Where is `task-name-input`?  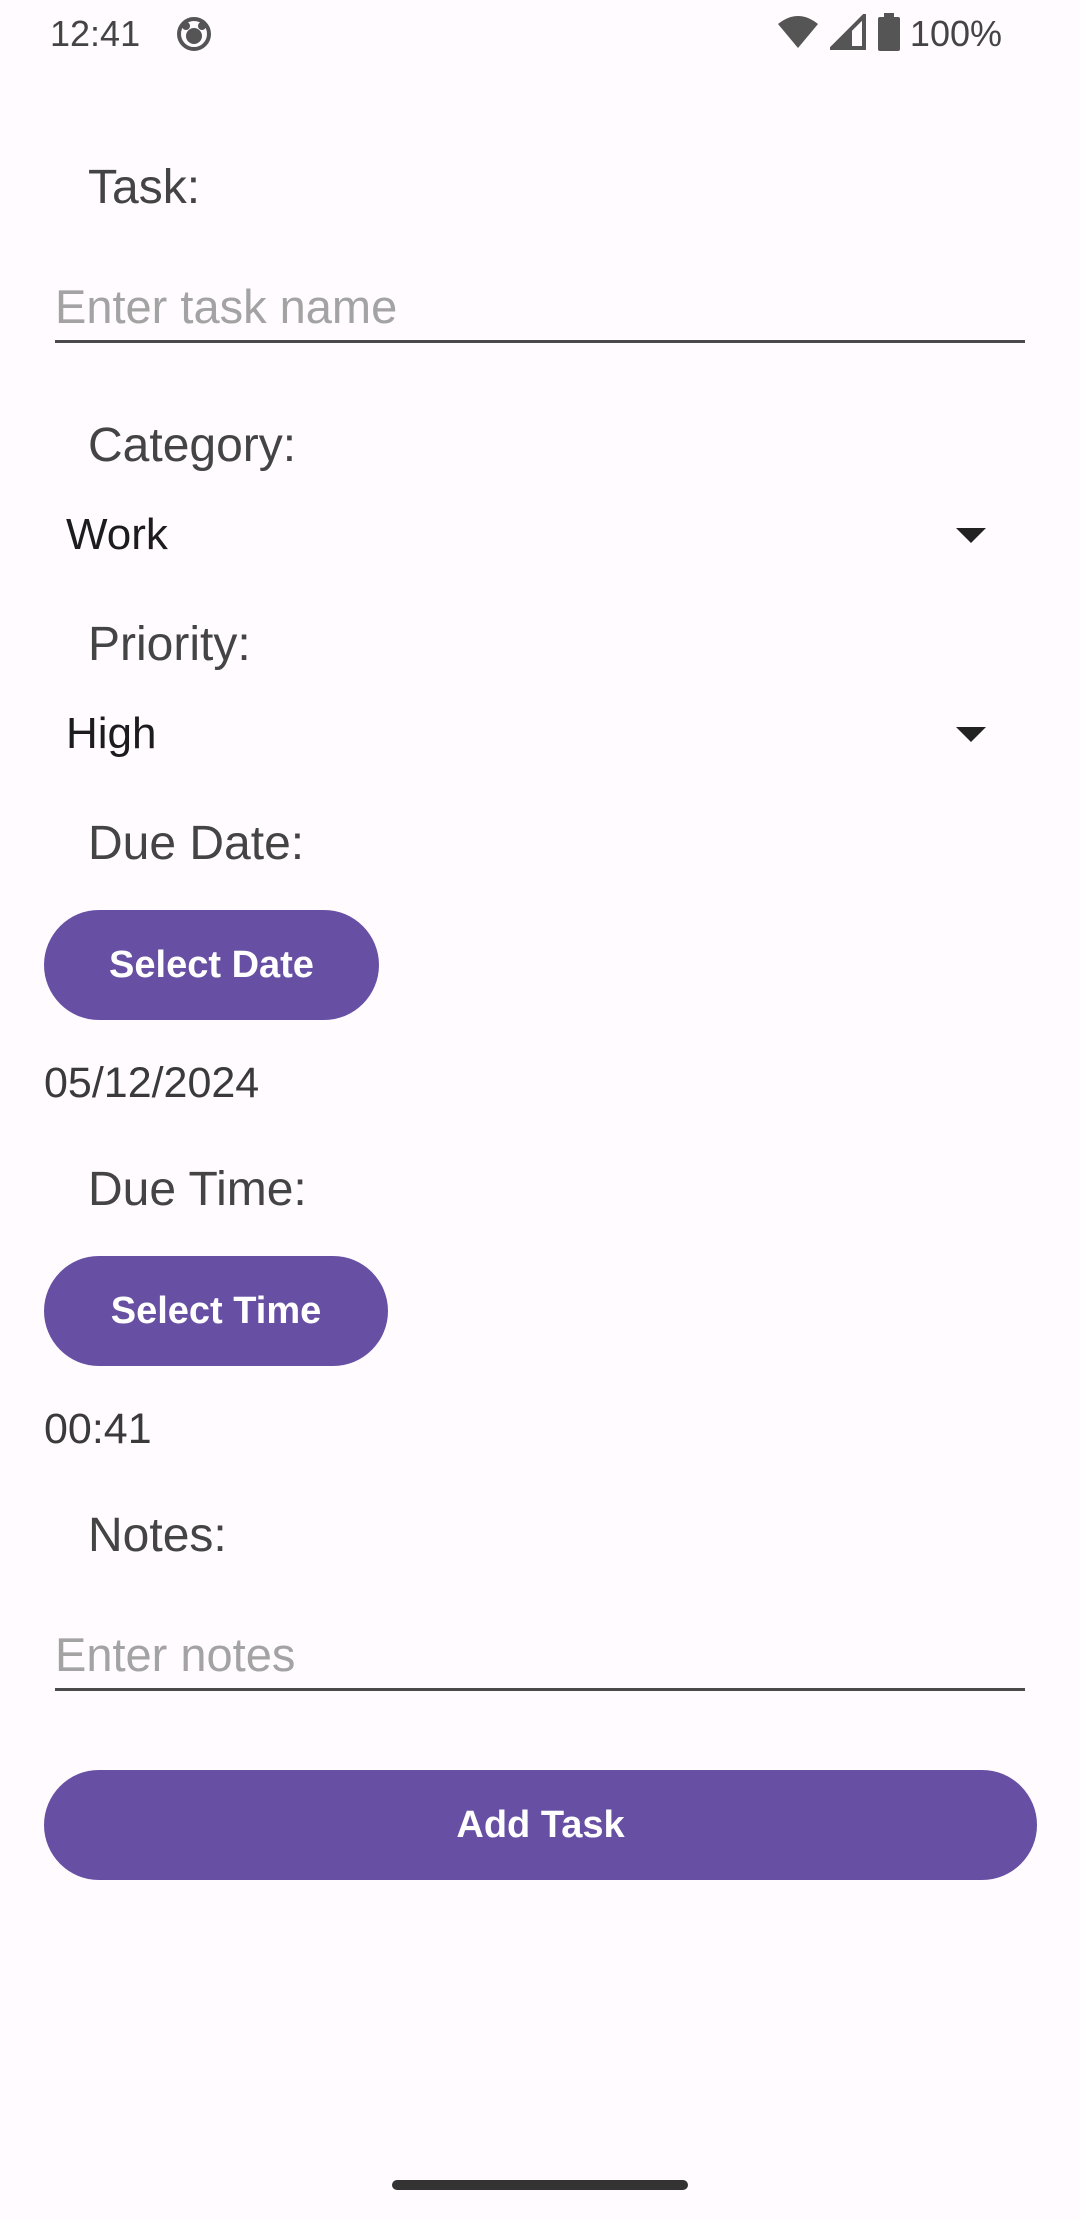 task-name-input is located at coordinates (540, 307).